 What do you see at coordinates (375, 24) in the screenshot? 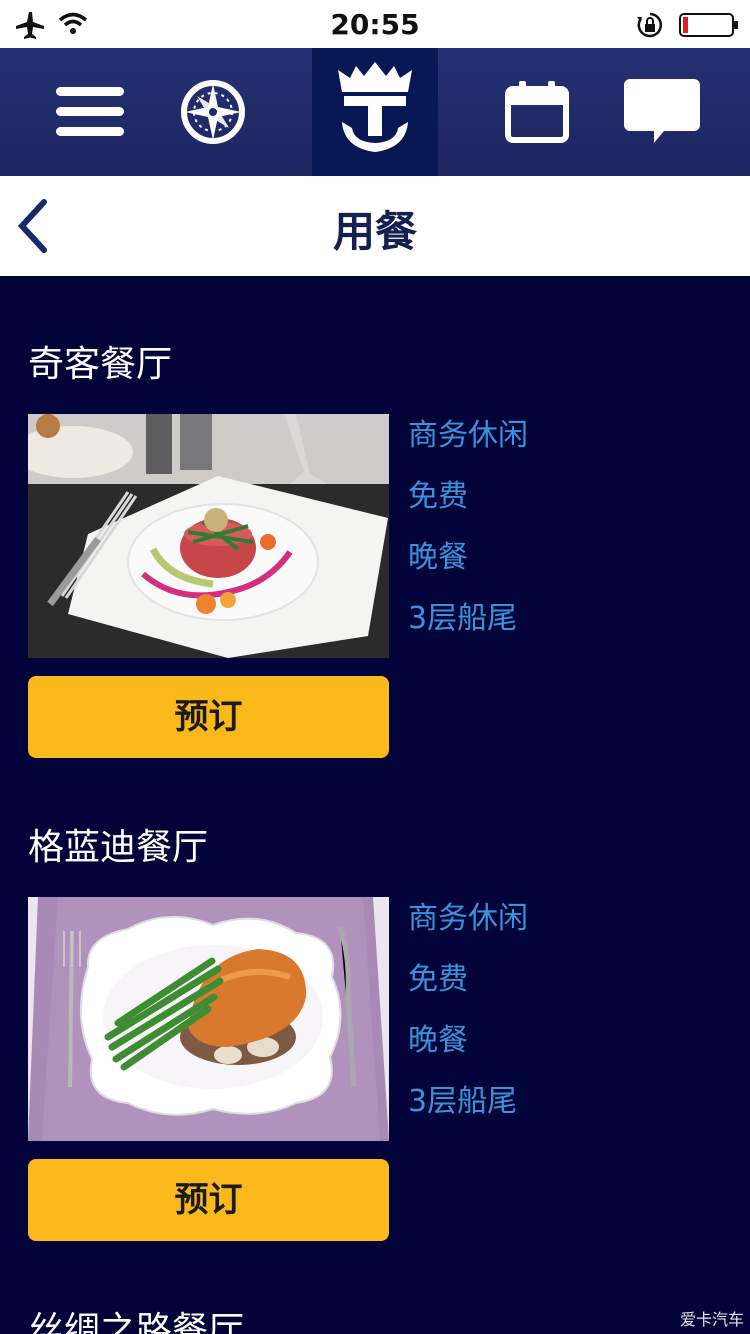
I see `status-bar: 20:55` at bounding box center [375, 24].